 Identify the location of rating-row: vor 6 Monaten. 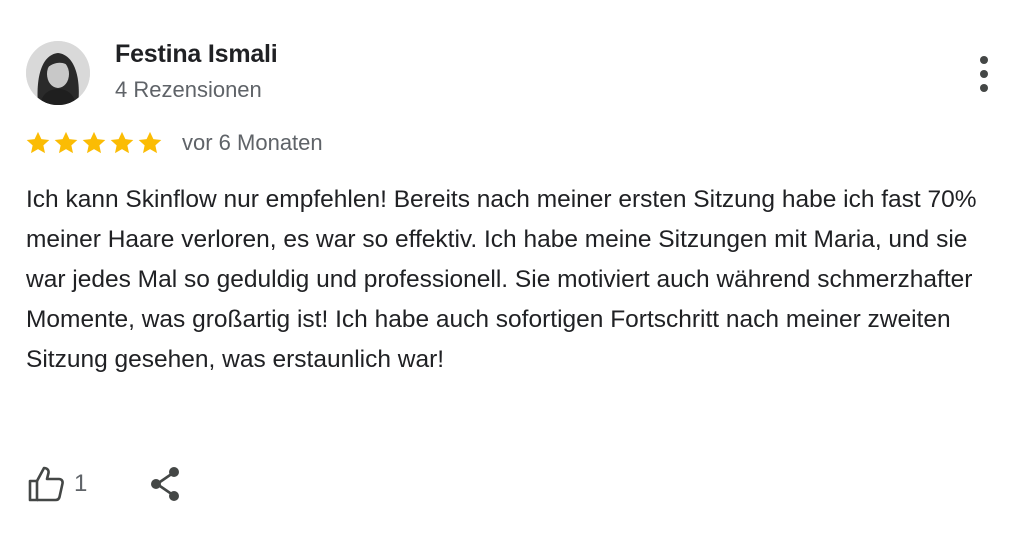
(173, 143).